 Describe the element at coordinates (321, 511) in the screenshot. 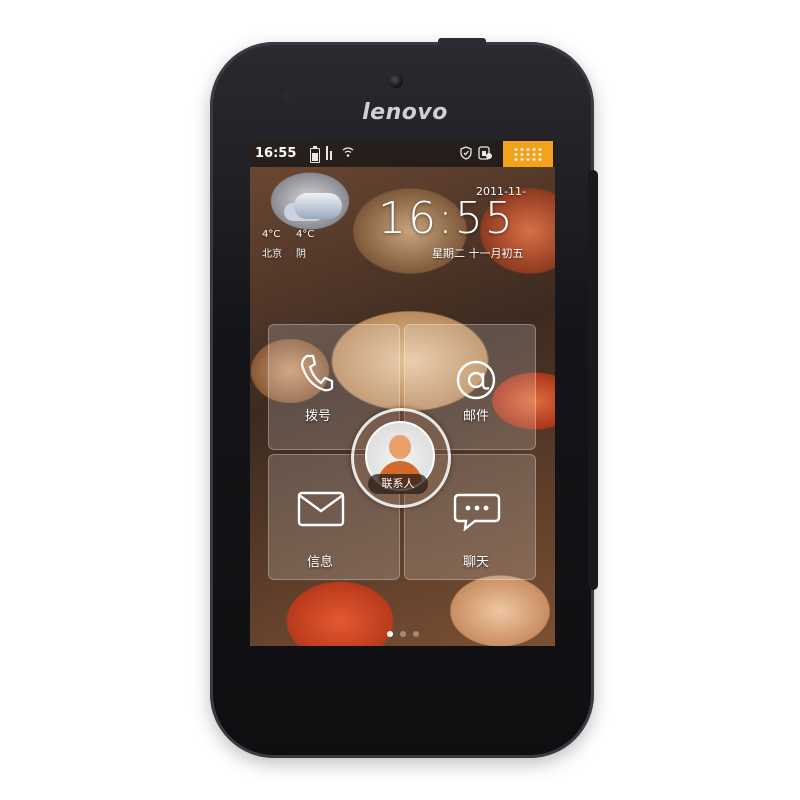

I see `envelope-icon` at that location.